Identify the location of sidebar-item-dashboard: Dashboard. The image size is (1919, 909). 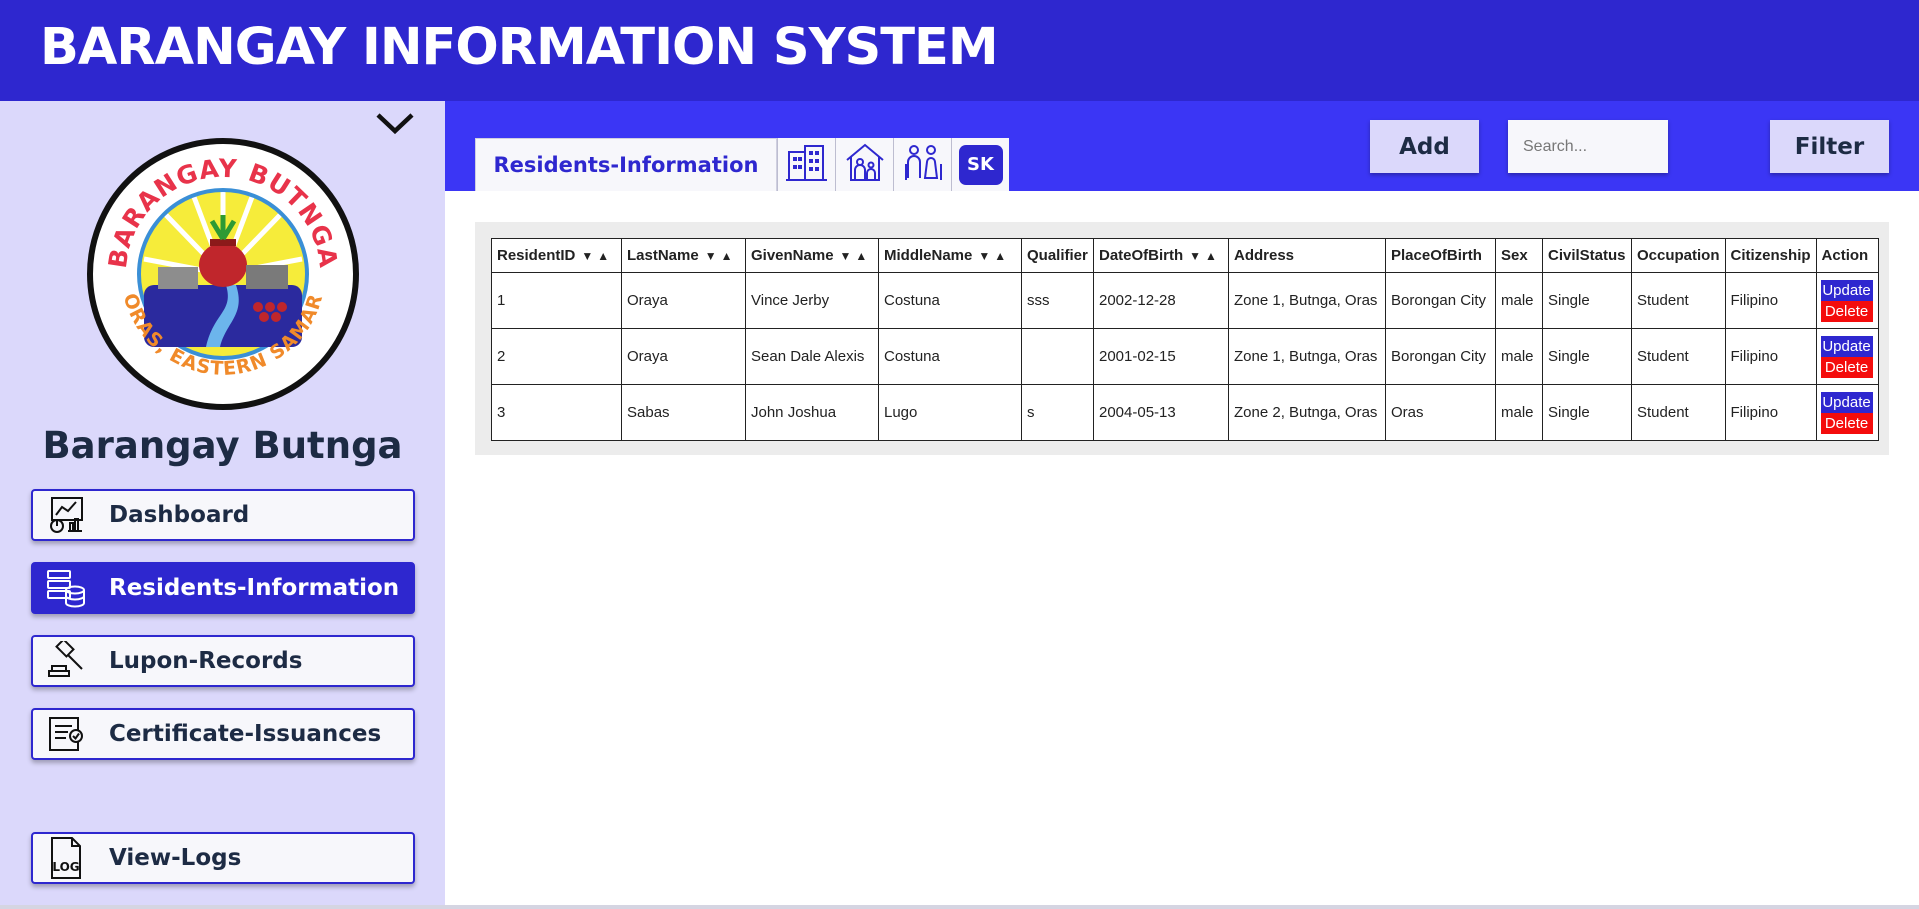
(223, 515).